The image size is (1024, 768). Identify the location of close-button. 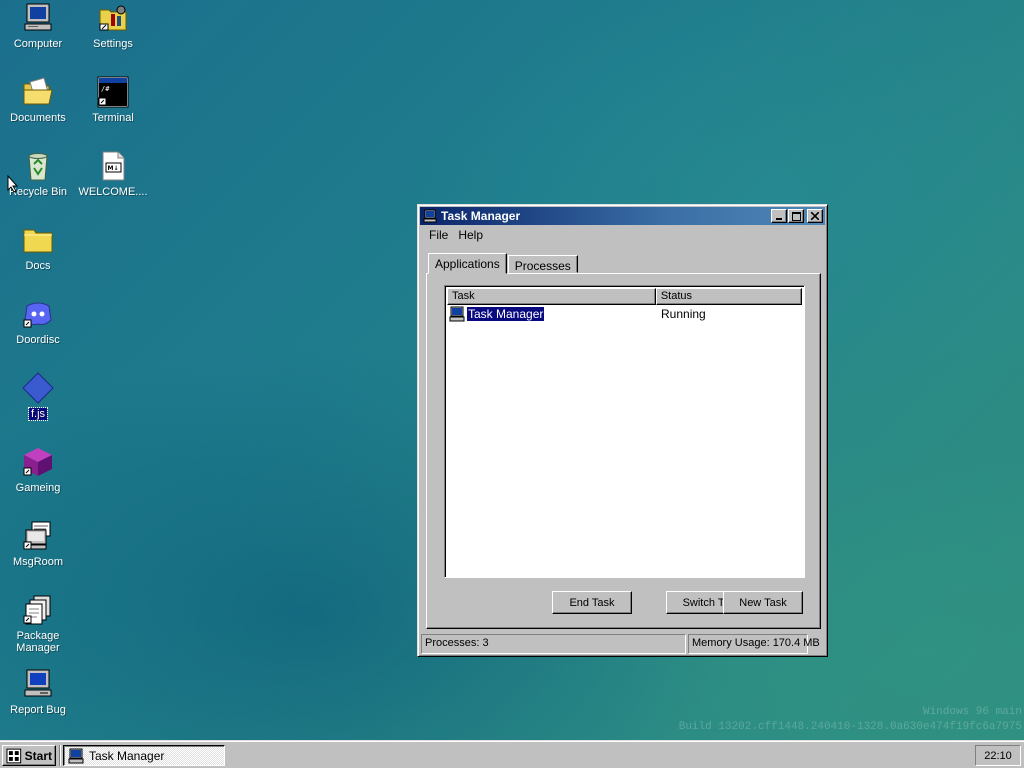
(815, 216).